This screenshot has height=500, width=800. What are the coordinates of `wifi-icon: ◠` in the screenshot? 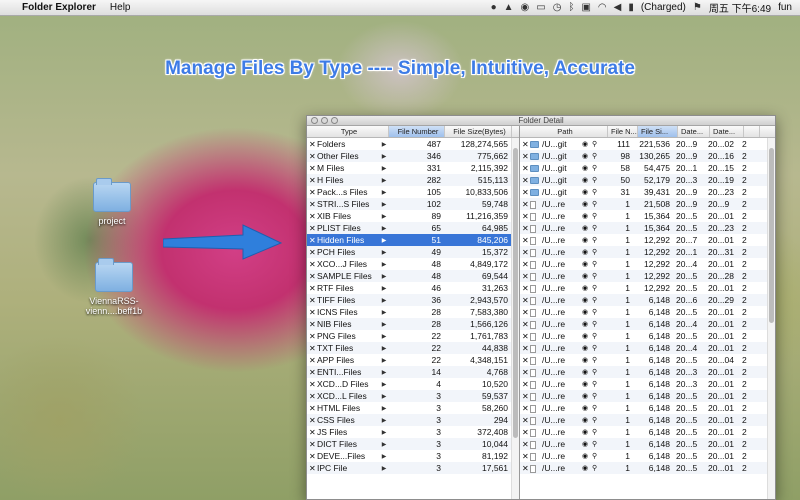 It's located at (602, 7).